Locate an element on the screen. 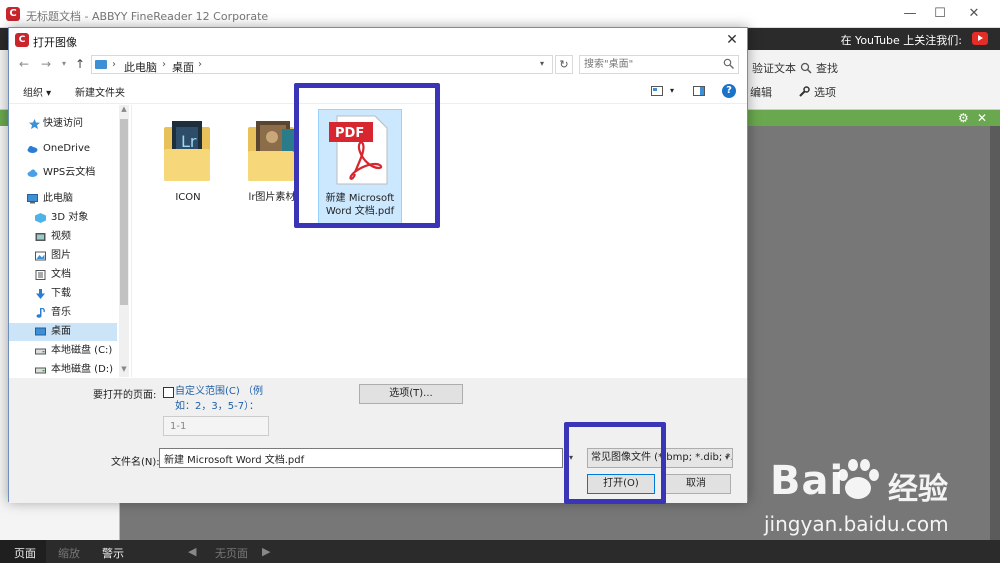  refresh-icon: ↻ is located at coordinates (564, 64).